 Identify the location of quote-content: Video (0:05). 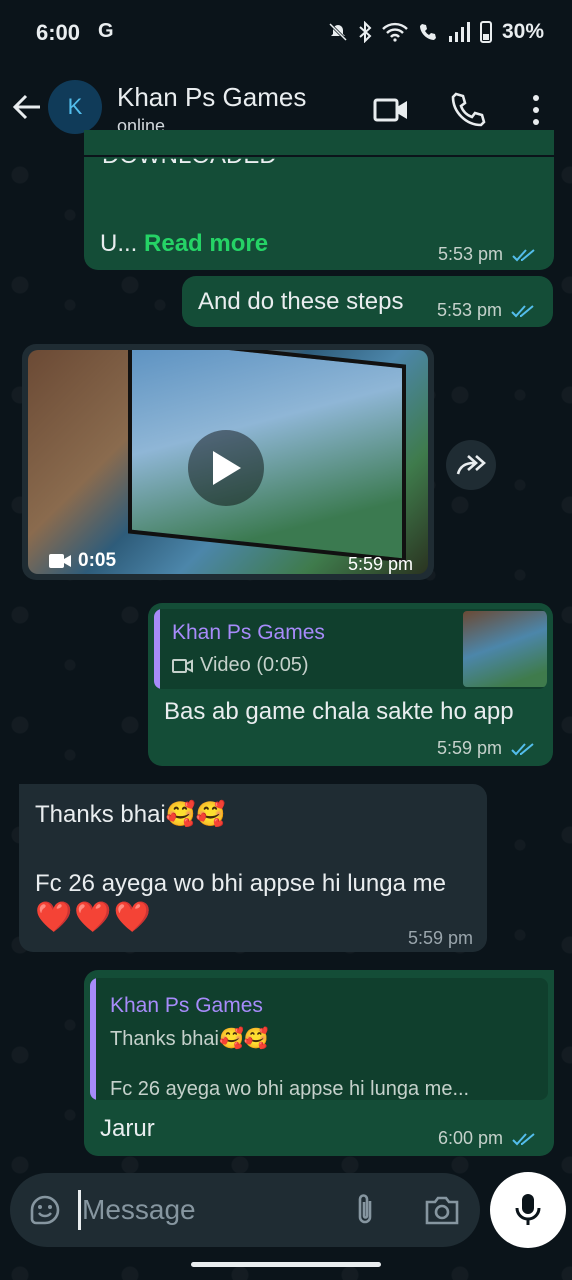
(240, 665).